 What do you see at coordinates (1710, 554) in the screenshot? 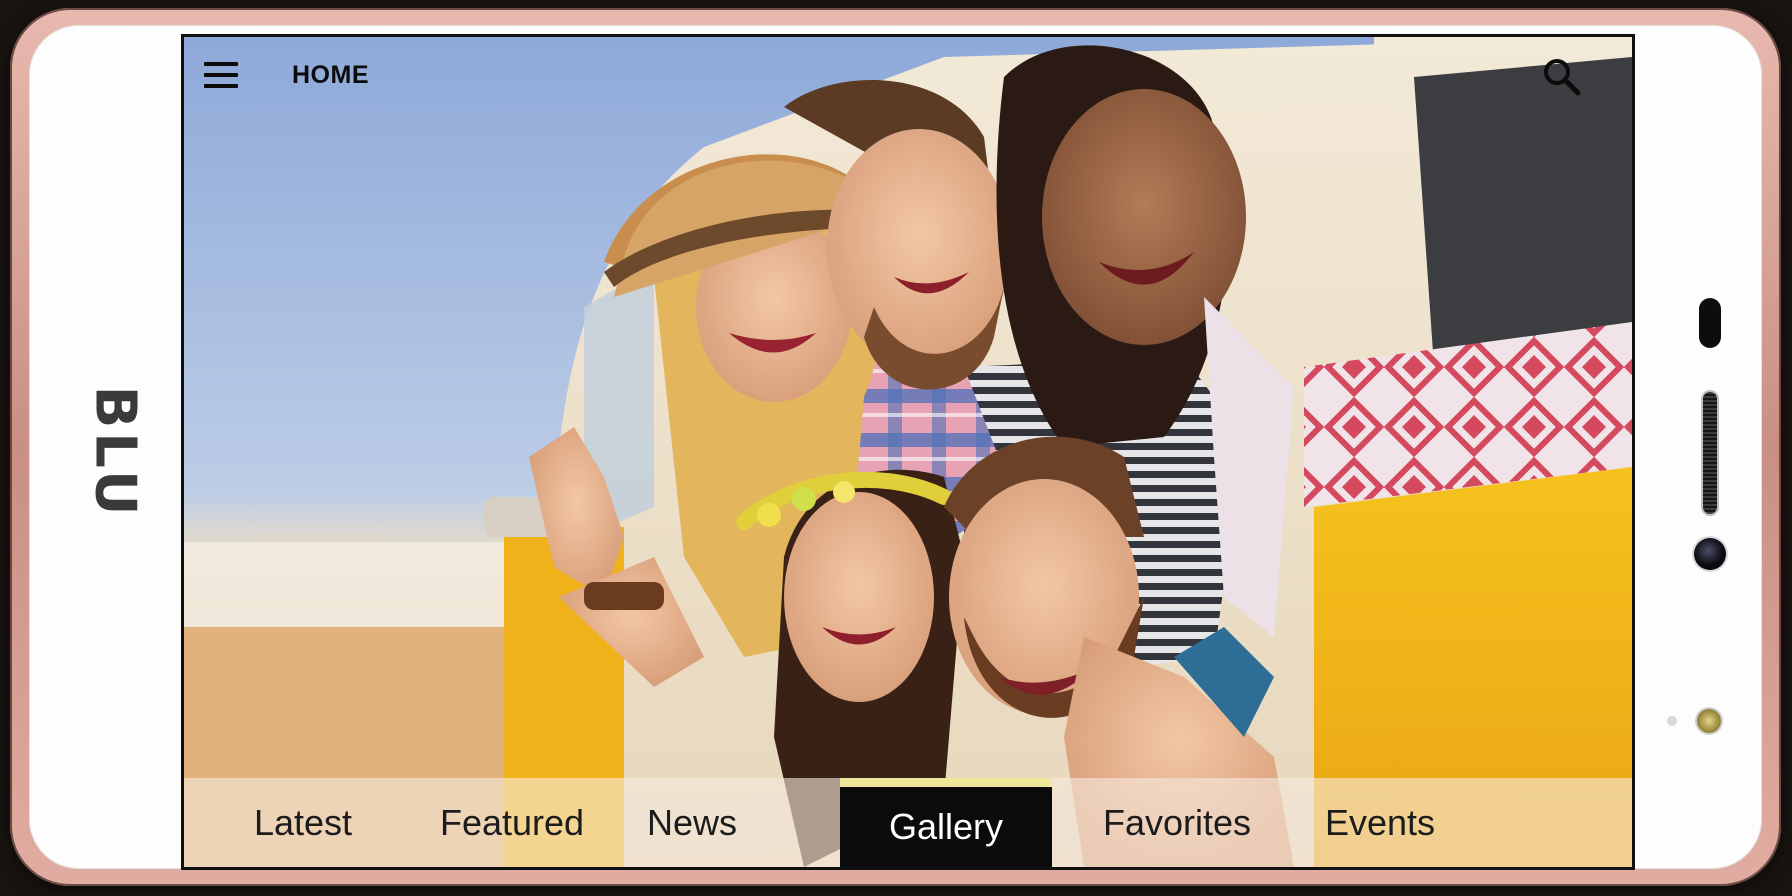
I see `front-camera` at bounding box center [1710, 554].